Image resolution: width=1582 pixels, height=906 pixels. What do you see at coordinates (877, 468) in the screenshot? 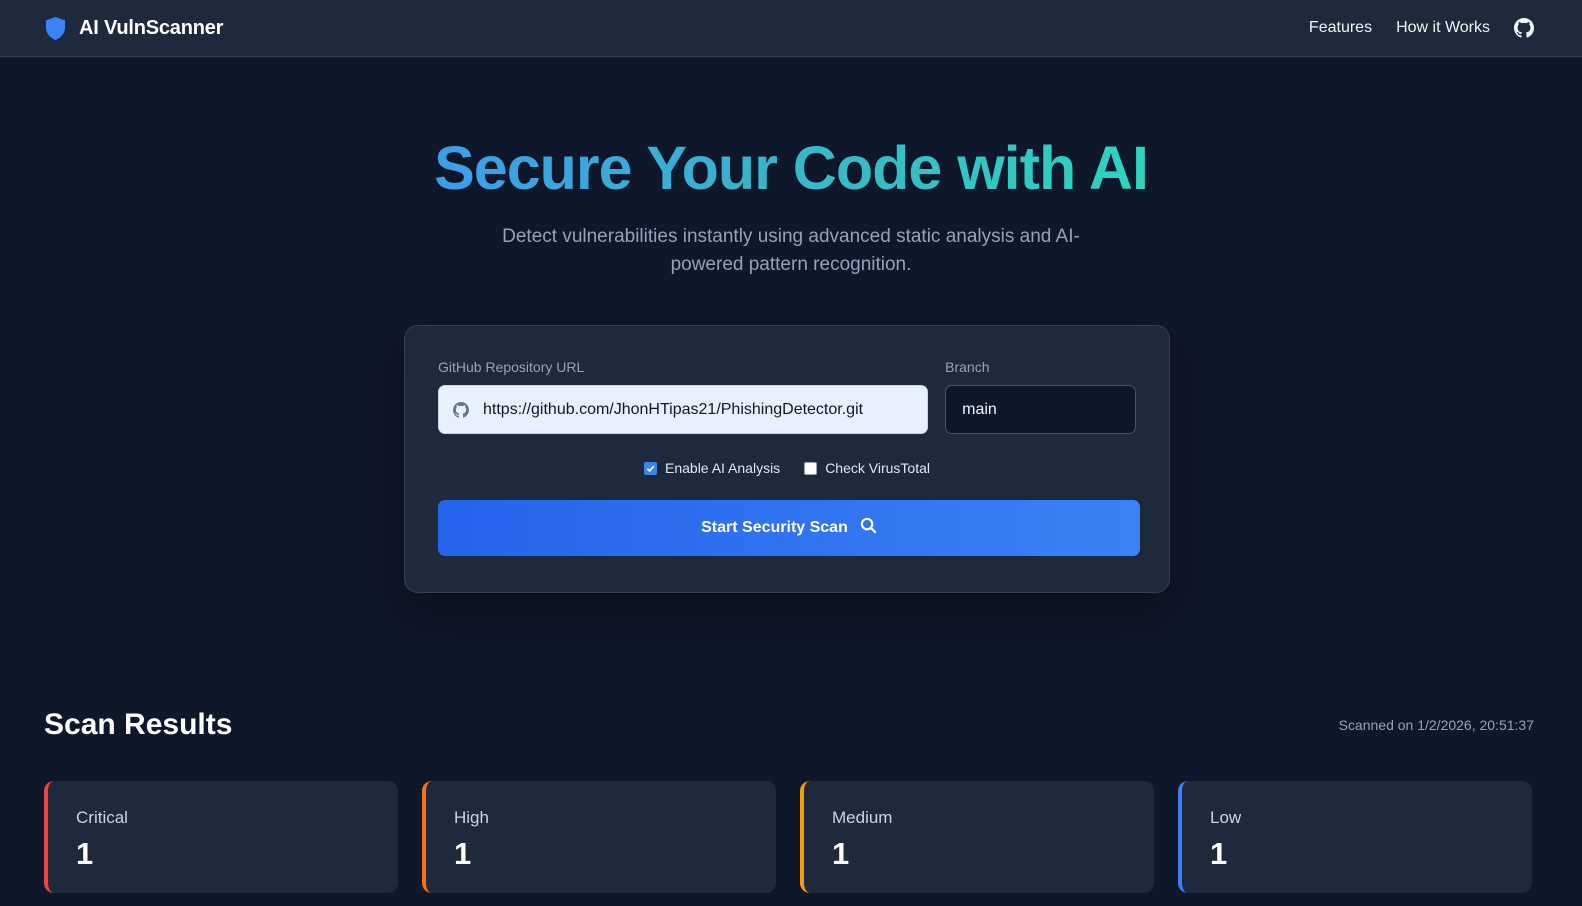
I see `option-label: Check VirusTotal` at bounding box center [877, 468].